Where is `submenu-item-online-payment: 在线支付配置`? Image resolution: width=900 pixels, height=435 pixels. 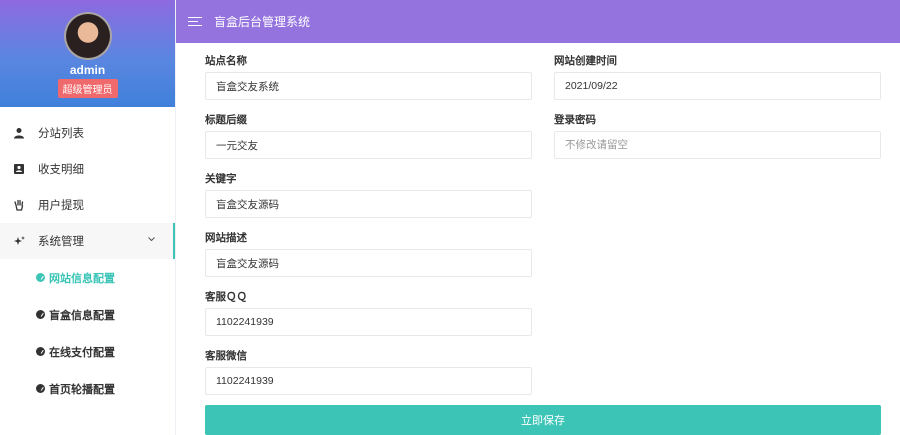 submenu-item-online-payment: 在线支付配置 is located at coordinates (87, 351).